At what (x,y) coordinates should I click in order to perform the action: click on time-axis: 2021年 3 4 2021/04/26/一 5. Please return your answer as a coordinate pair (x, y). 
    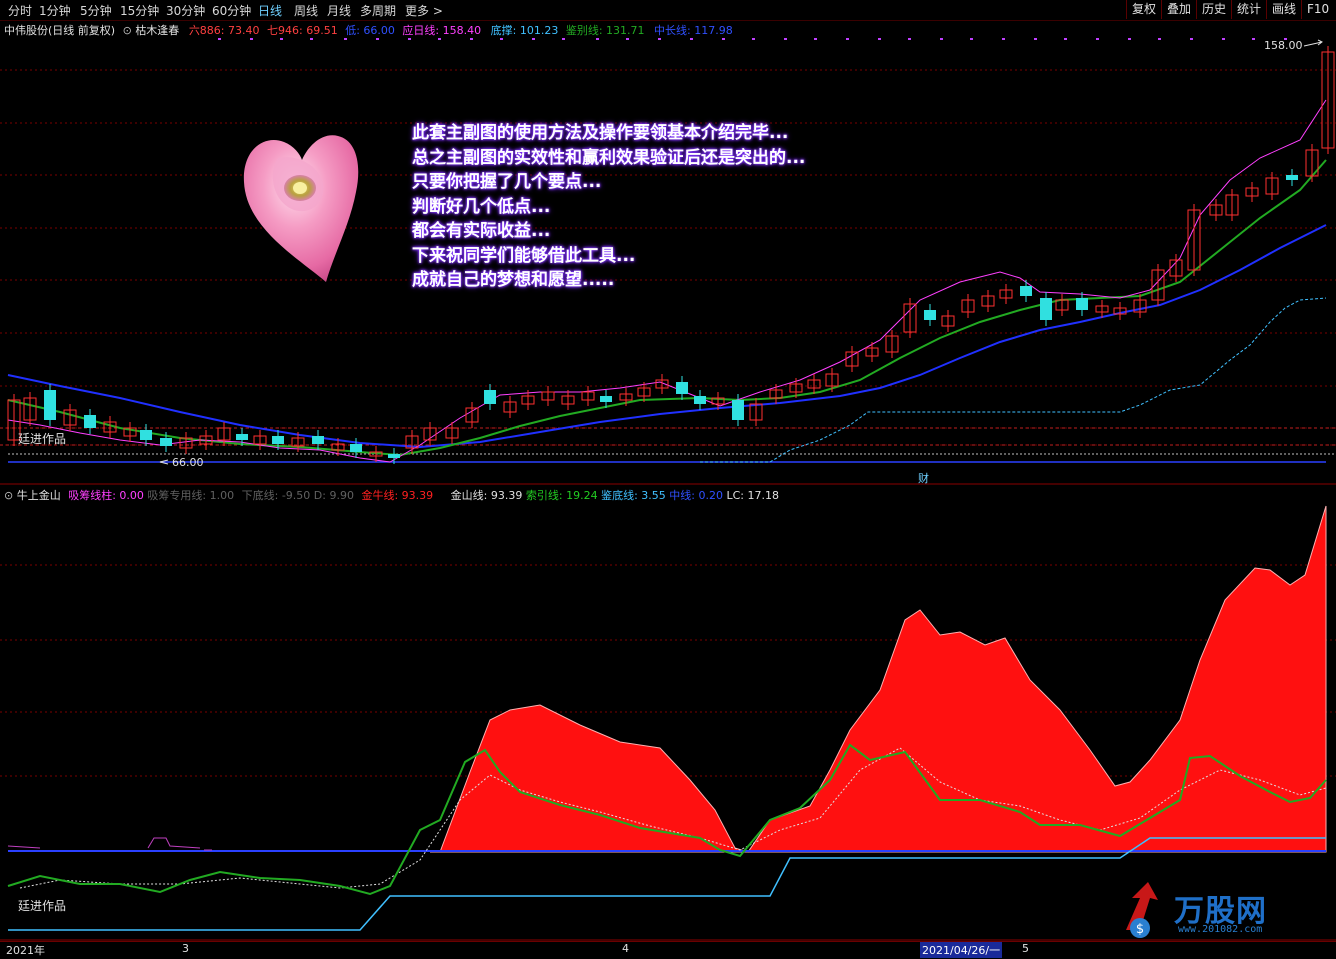
    Looking at the image, I should click on (668, 950).